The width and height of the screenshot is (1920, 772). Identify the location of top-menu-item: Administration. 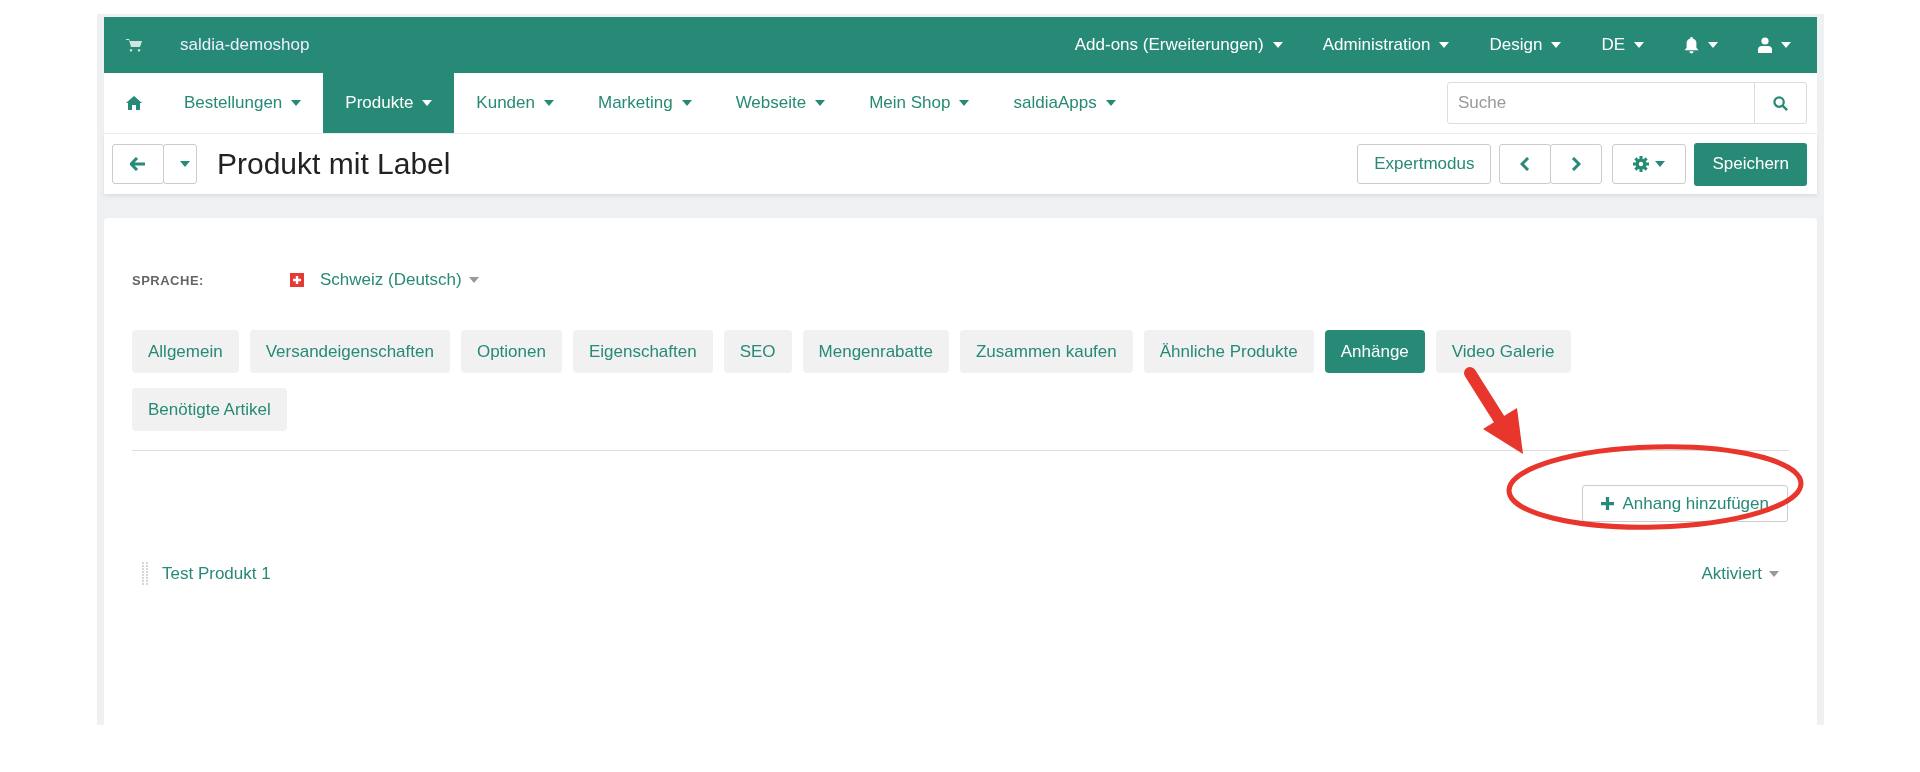
(1386, 45).